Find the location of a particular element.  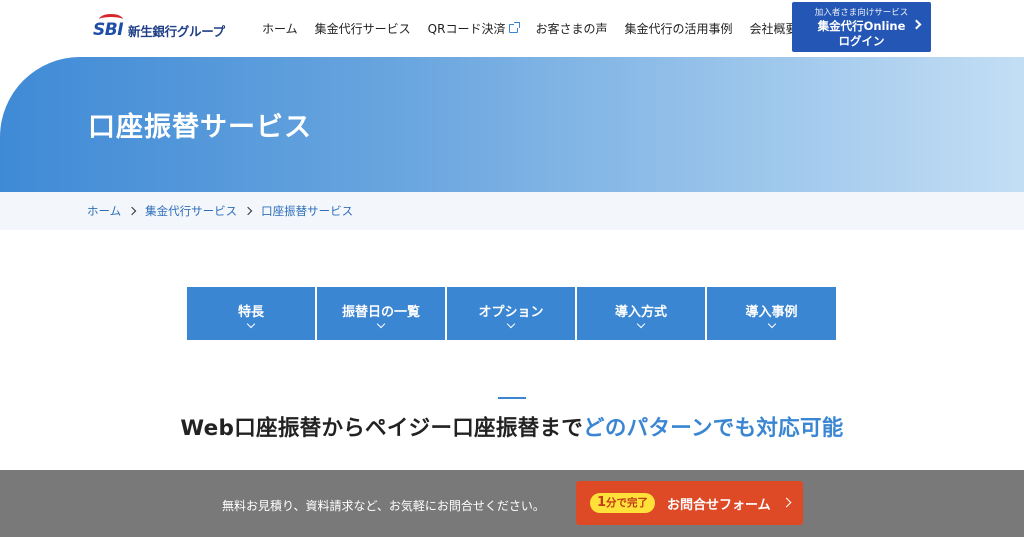

badge-text: 分で完了 is located at coordinates (627, 503).